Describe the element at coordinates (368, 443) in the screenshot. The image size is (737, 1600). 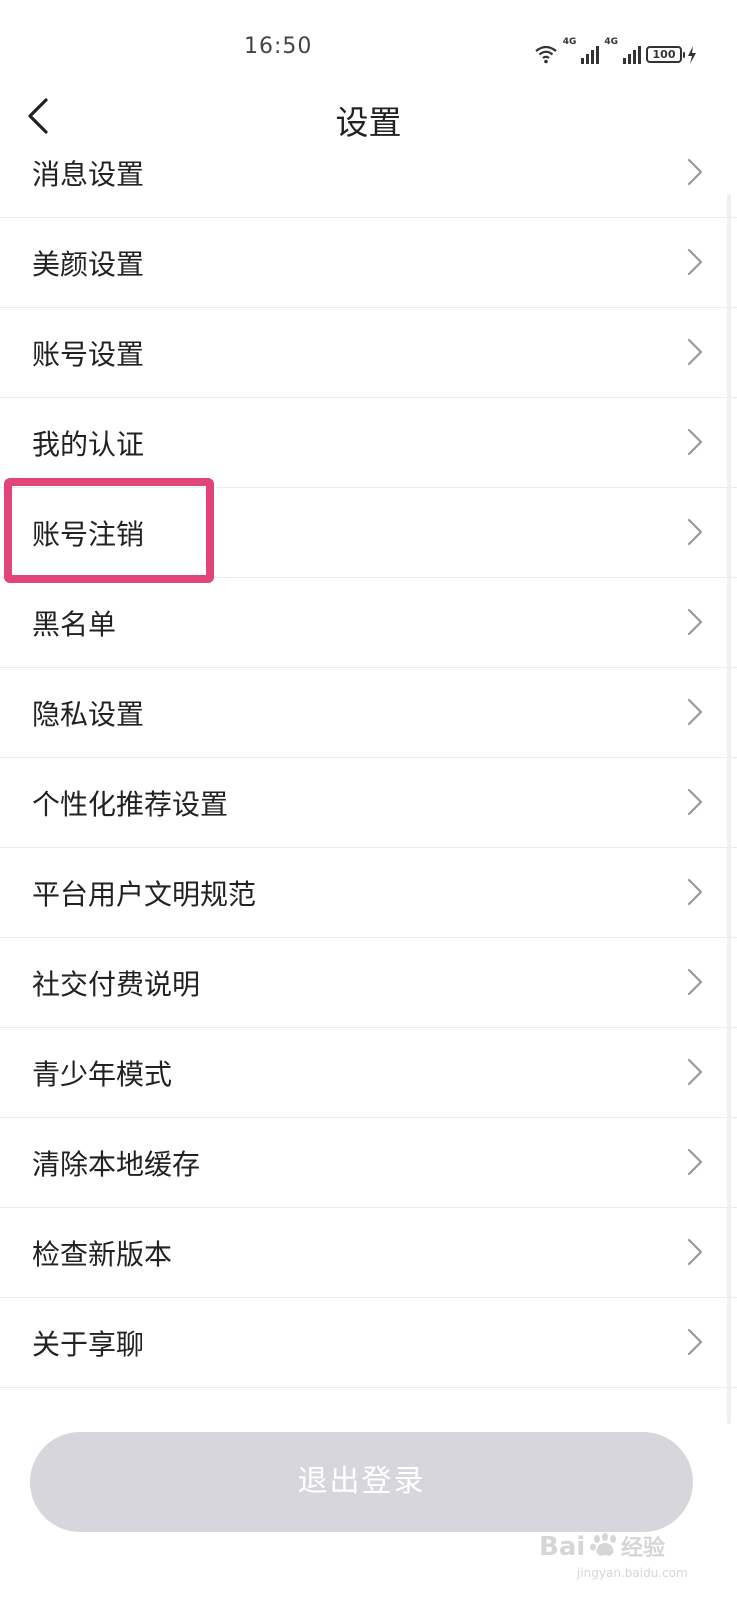
I see `settings-item-verification: 我的认证` at that location.